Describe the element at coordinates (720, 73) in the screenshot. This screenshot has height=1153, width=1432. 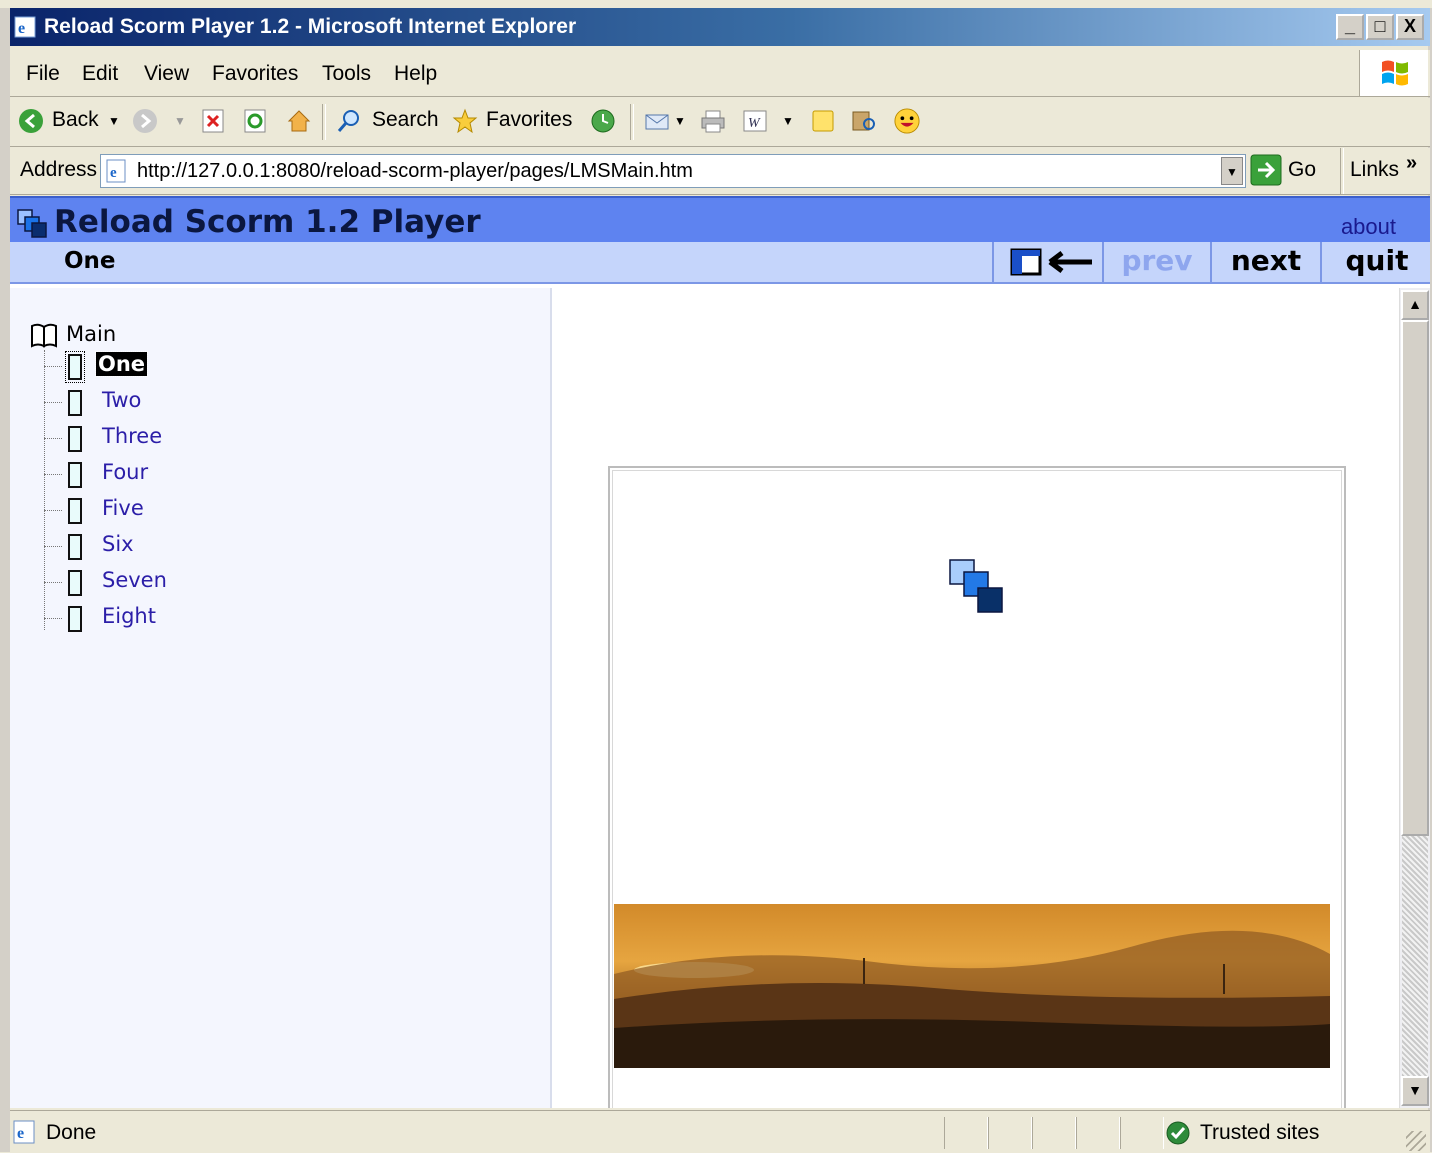
I see `menu-bar: File Edit View Favorites Tools Help` at that location.